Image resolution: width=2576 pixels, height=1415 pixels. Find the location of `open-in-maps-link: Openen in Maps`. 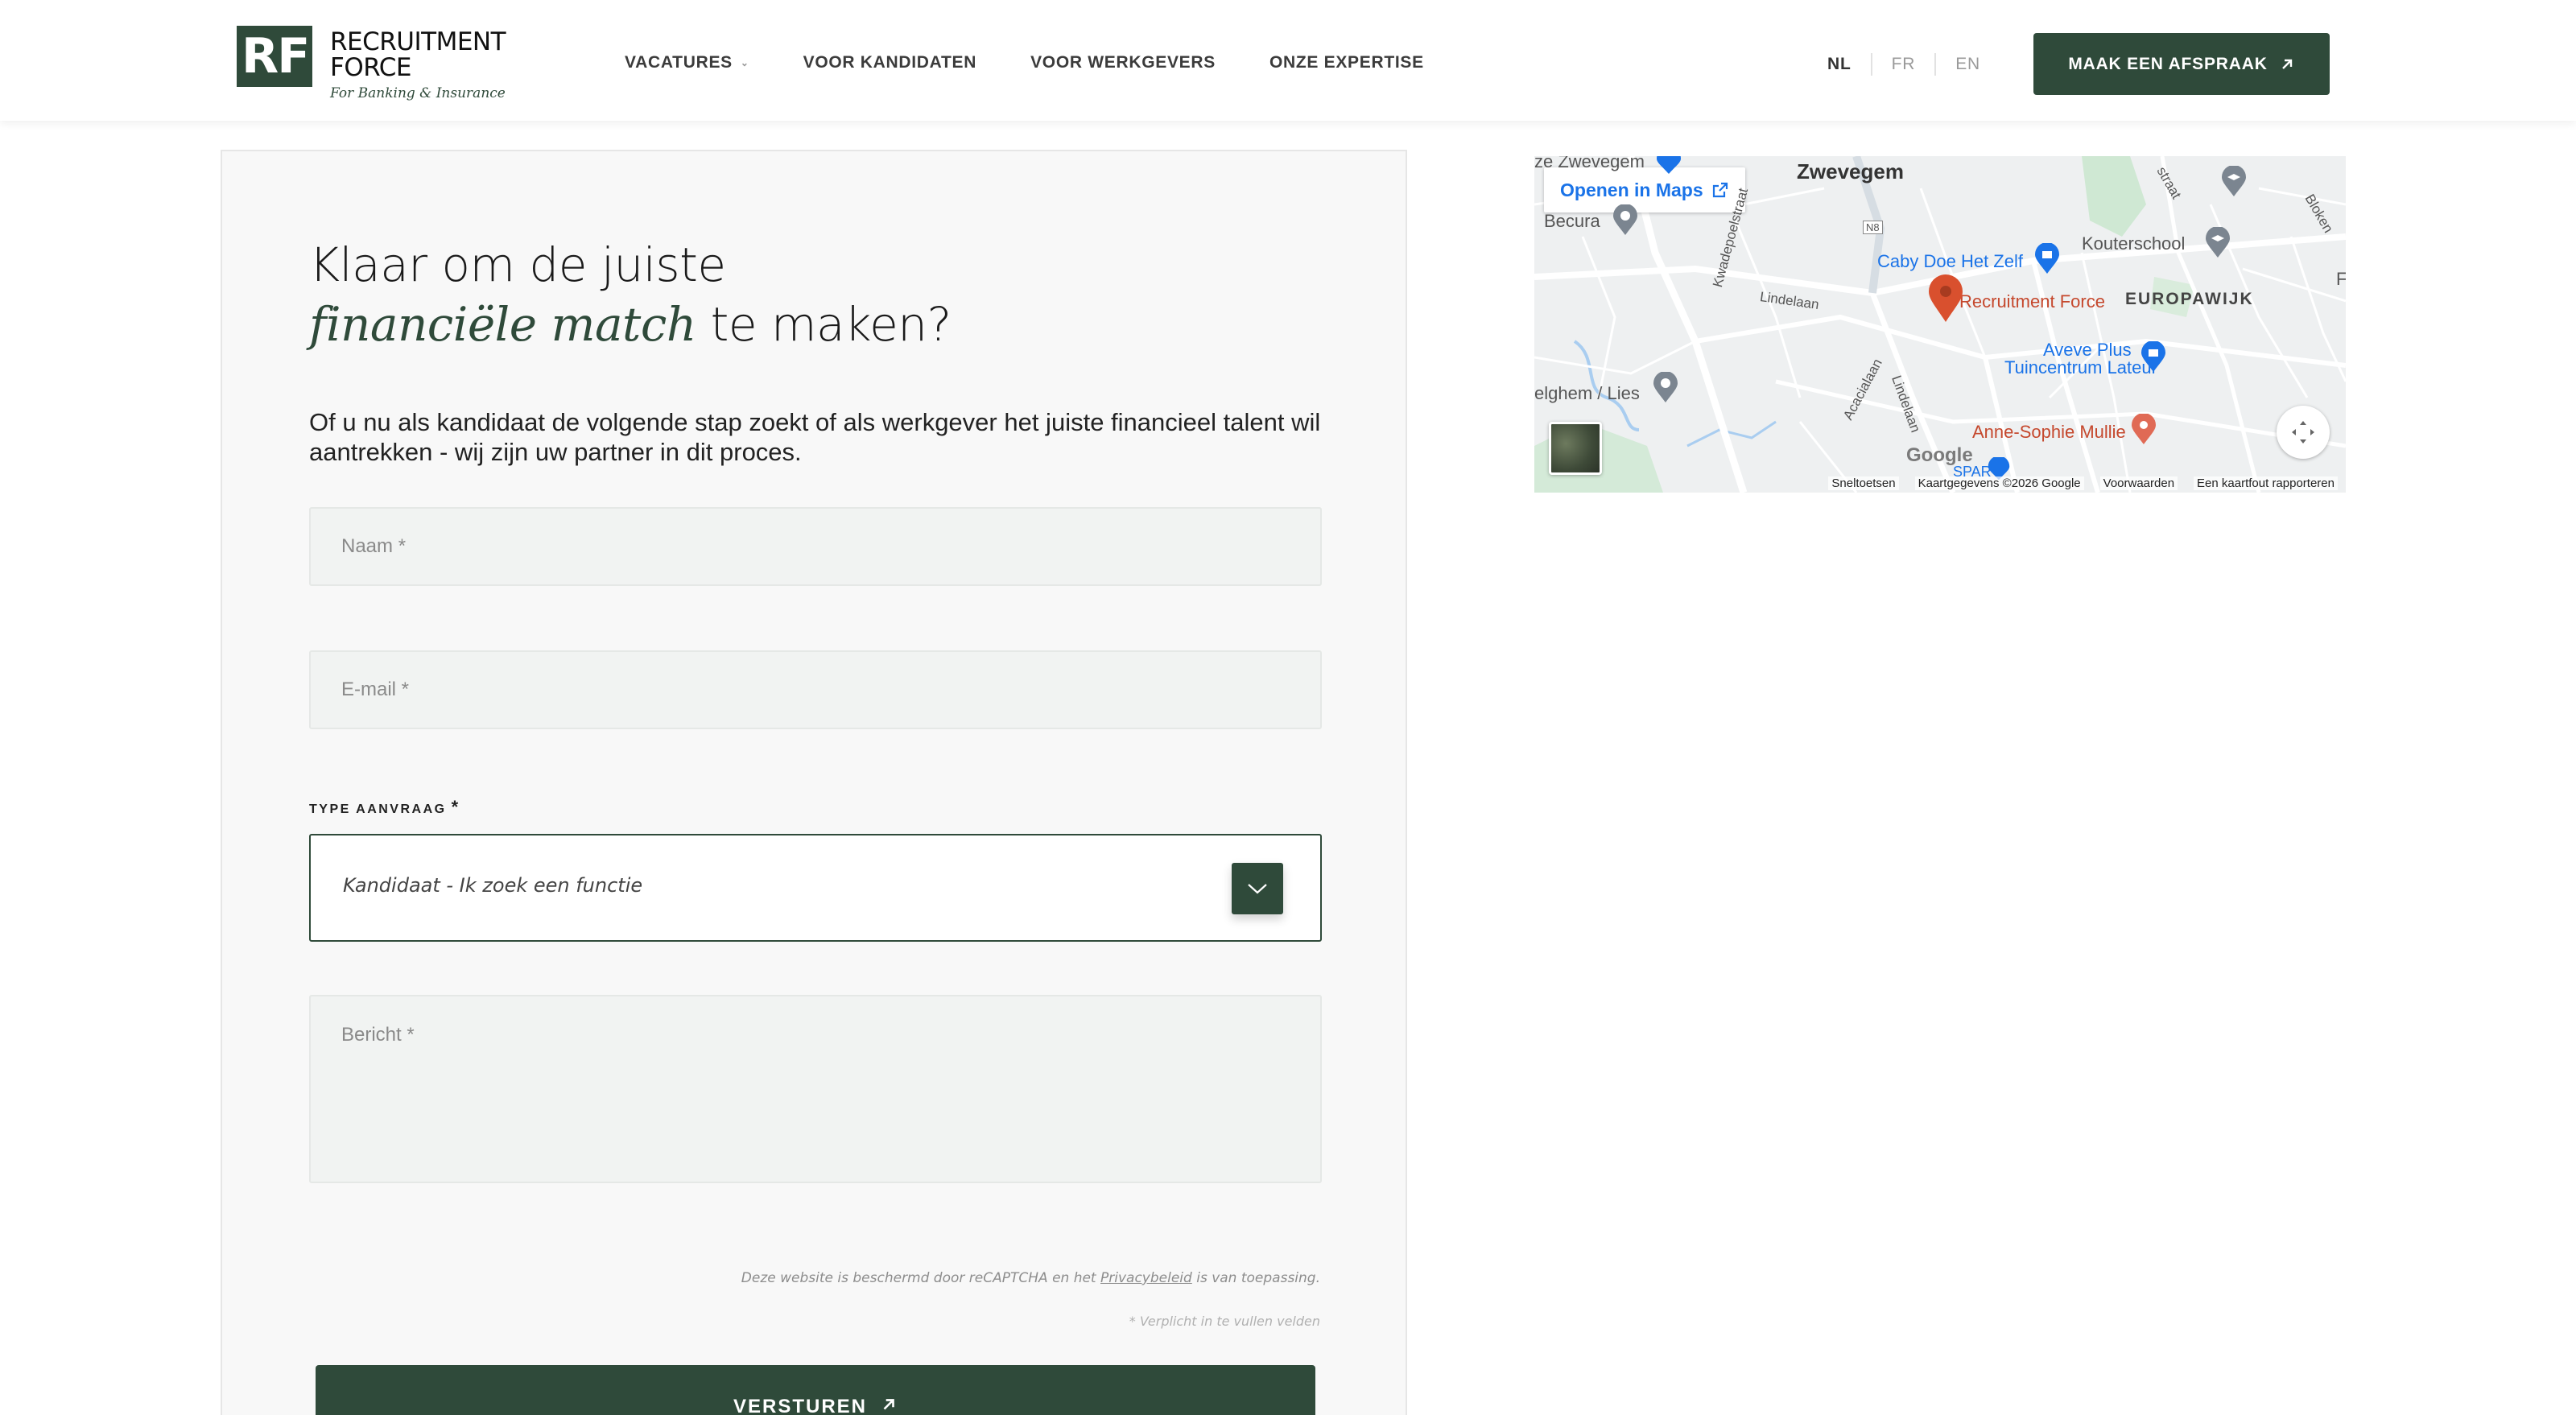

open-in-maps-link: Openen in Maps is located at coordinates (1644, 190).